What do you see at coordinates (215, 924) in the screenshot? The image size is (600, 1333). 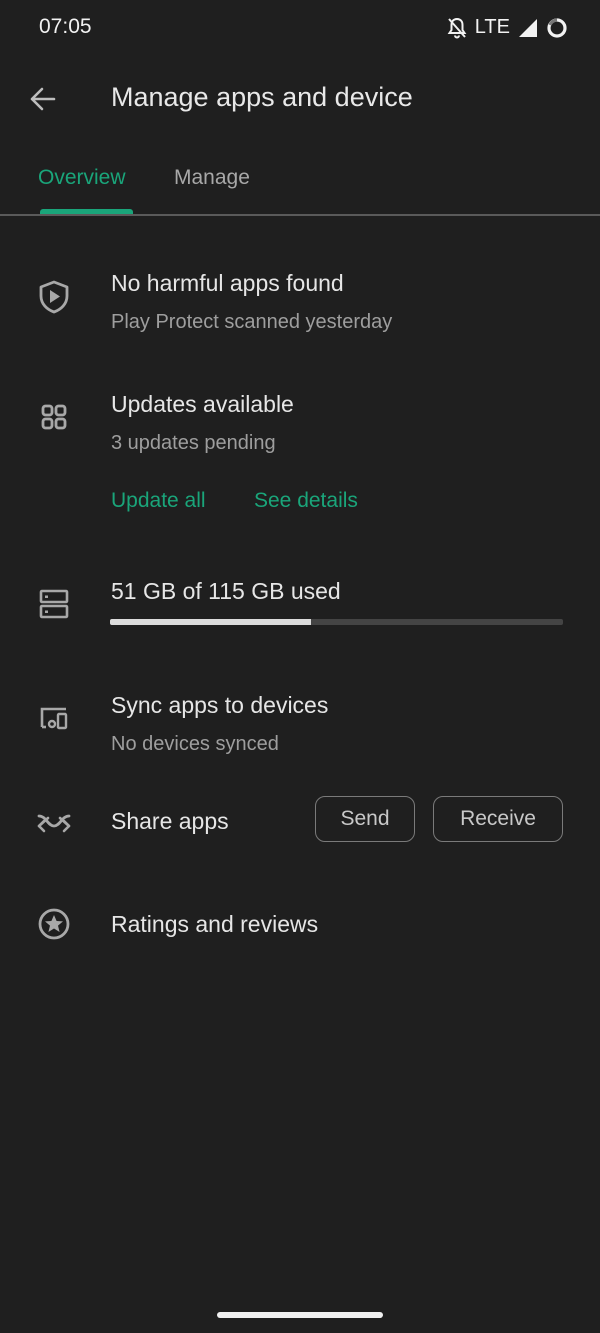 I see `ratings-title: Ratings and reviews` at bounding box center [215, 924].